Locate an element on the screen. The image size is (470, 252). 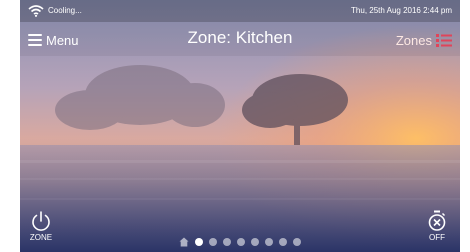
zones-button: Zones is located at coordinates (424, 40).